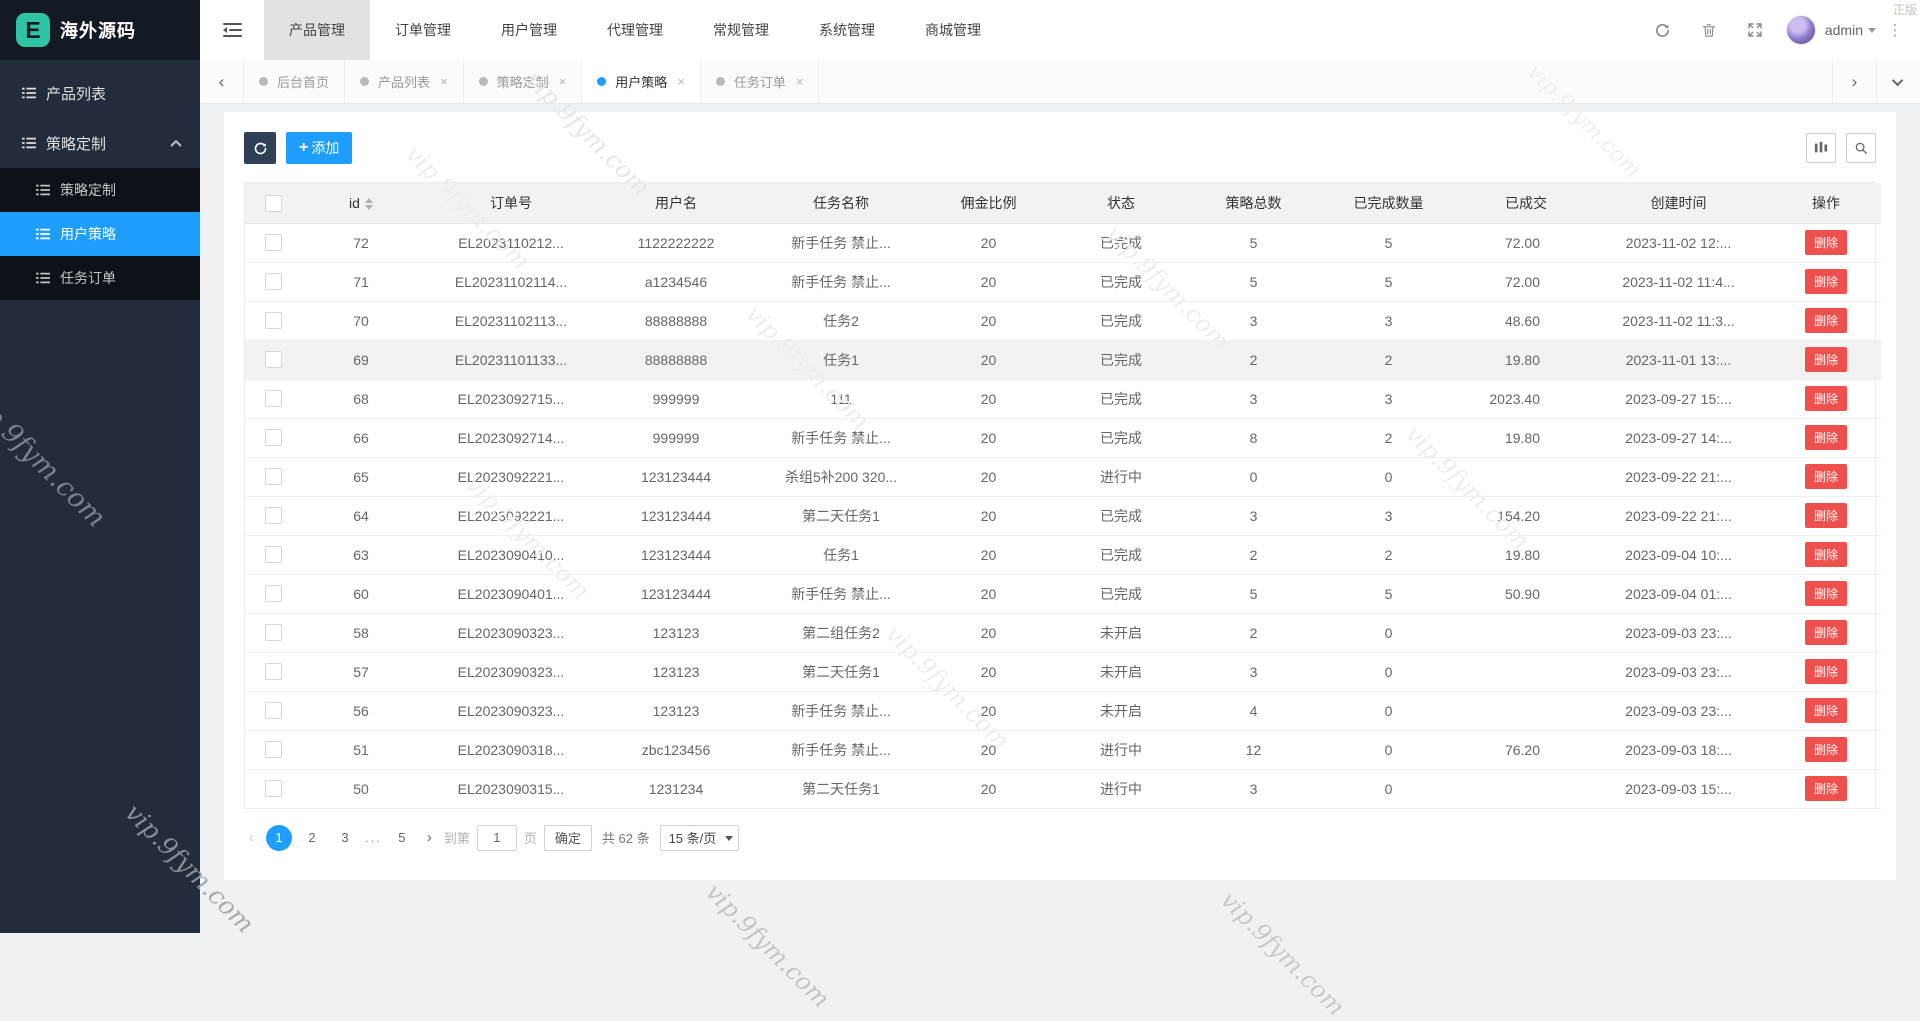 The image size is (1920, 1021). Describe the element at coordinates (312, 838) in the screenshot. I see `page-number-2: 2` at that location.